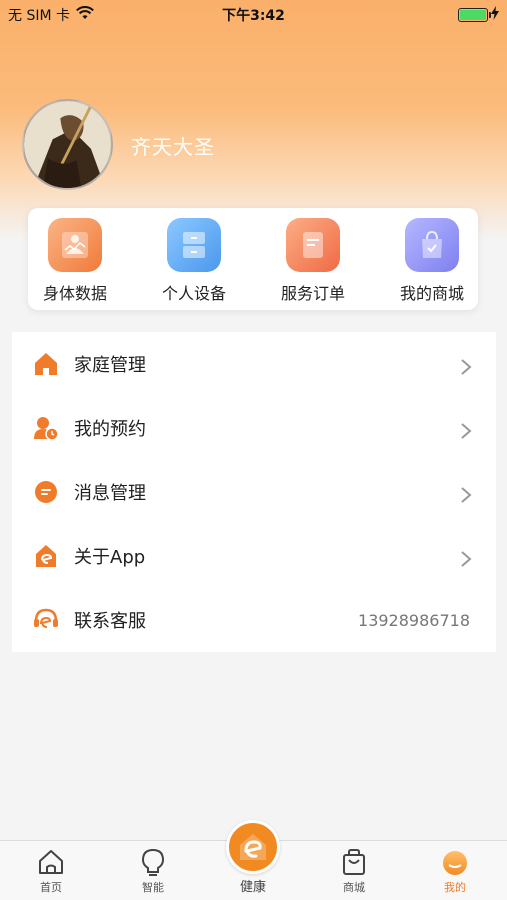 The height and width of the screenshot is (900, 507). I want to click on quick-action-label: 服务订单, so click(312, 293).